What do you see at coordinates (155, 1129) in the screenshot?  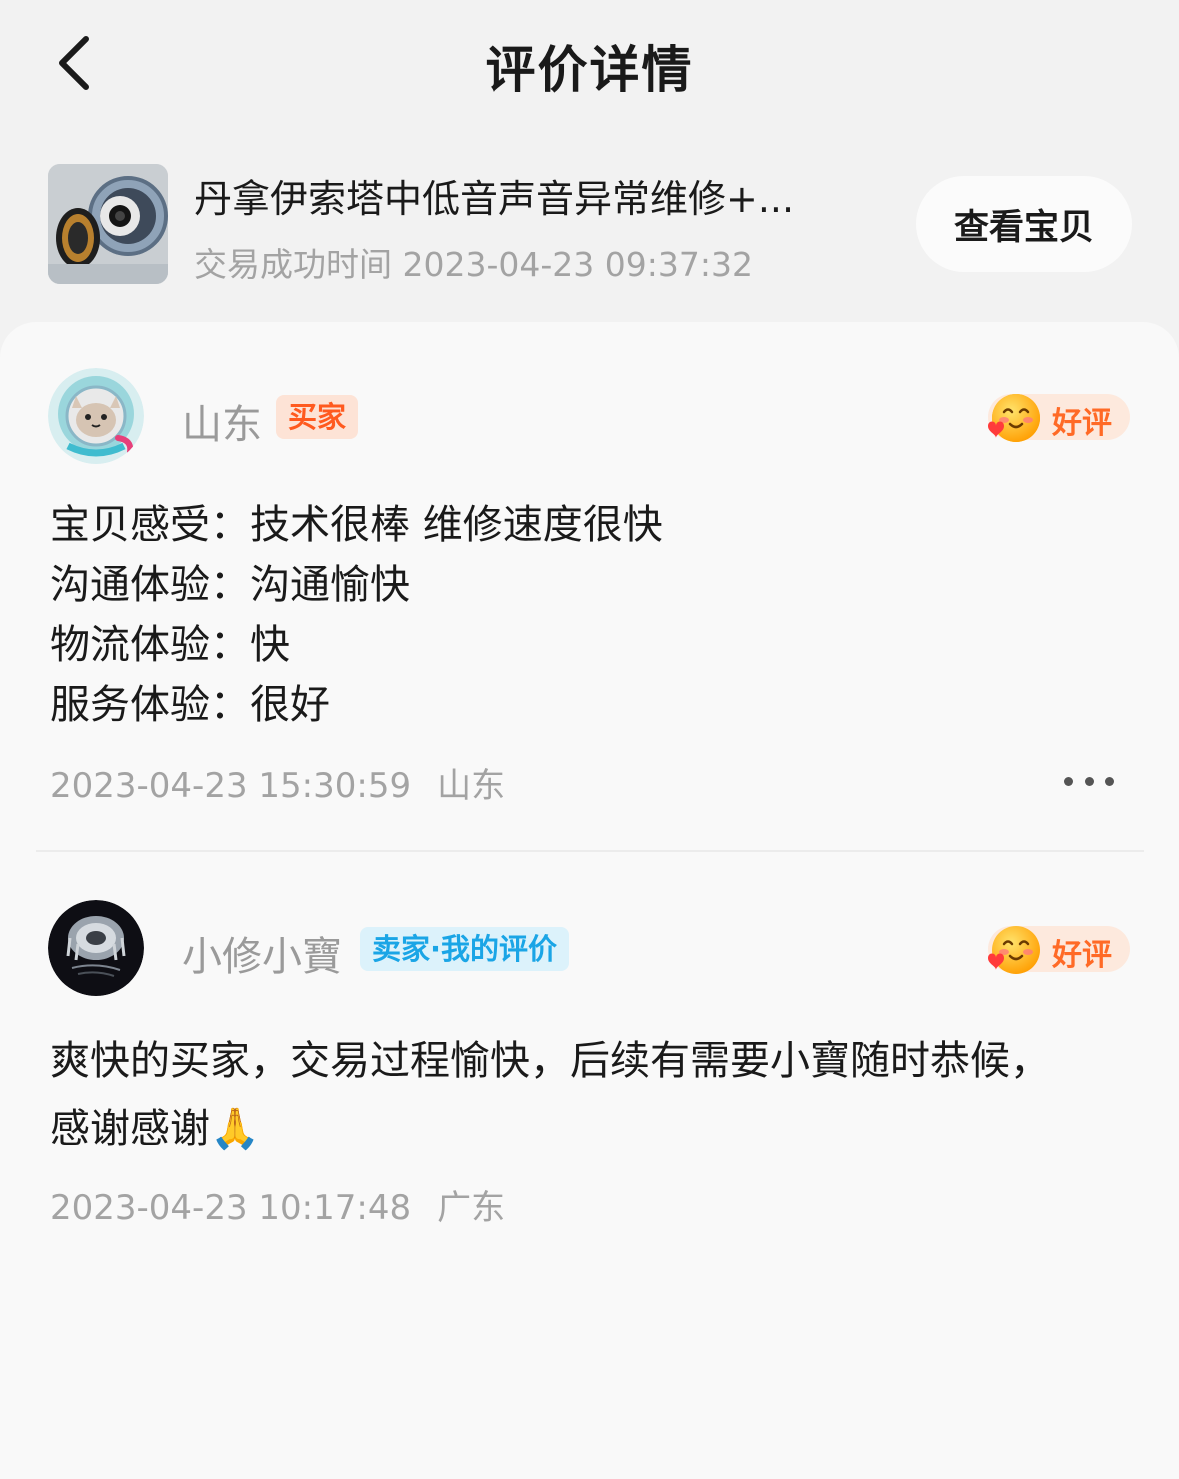 I see `review-text-line: 感谢感谢🙏` at bounding box center [155, 1129].